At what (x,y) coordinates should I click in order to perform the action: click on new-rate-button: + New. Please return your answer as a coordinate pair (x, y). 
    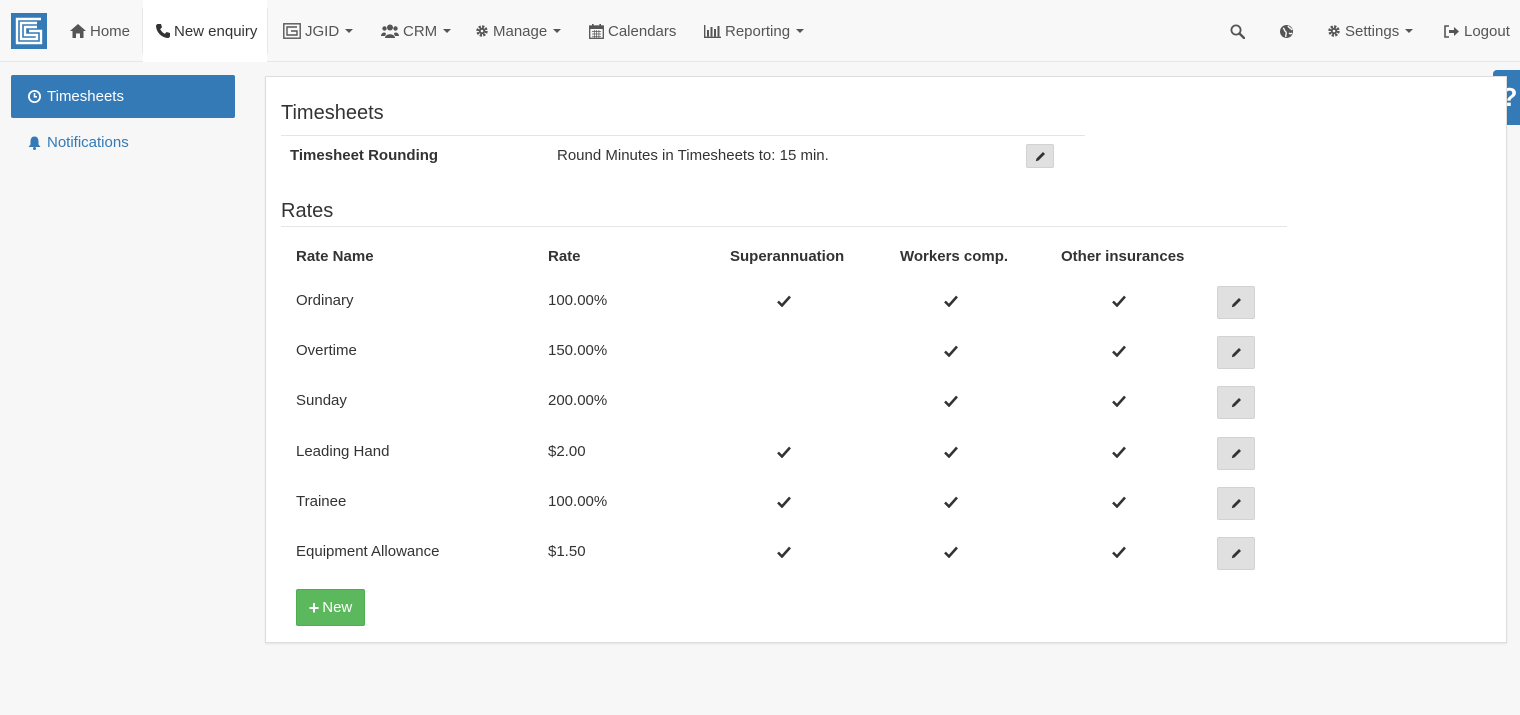
    Looking at the image, I should click on (330, 607).